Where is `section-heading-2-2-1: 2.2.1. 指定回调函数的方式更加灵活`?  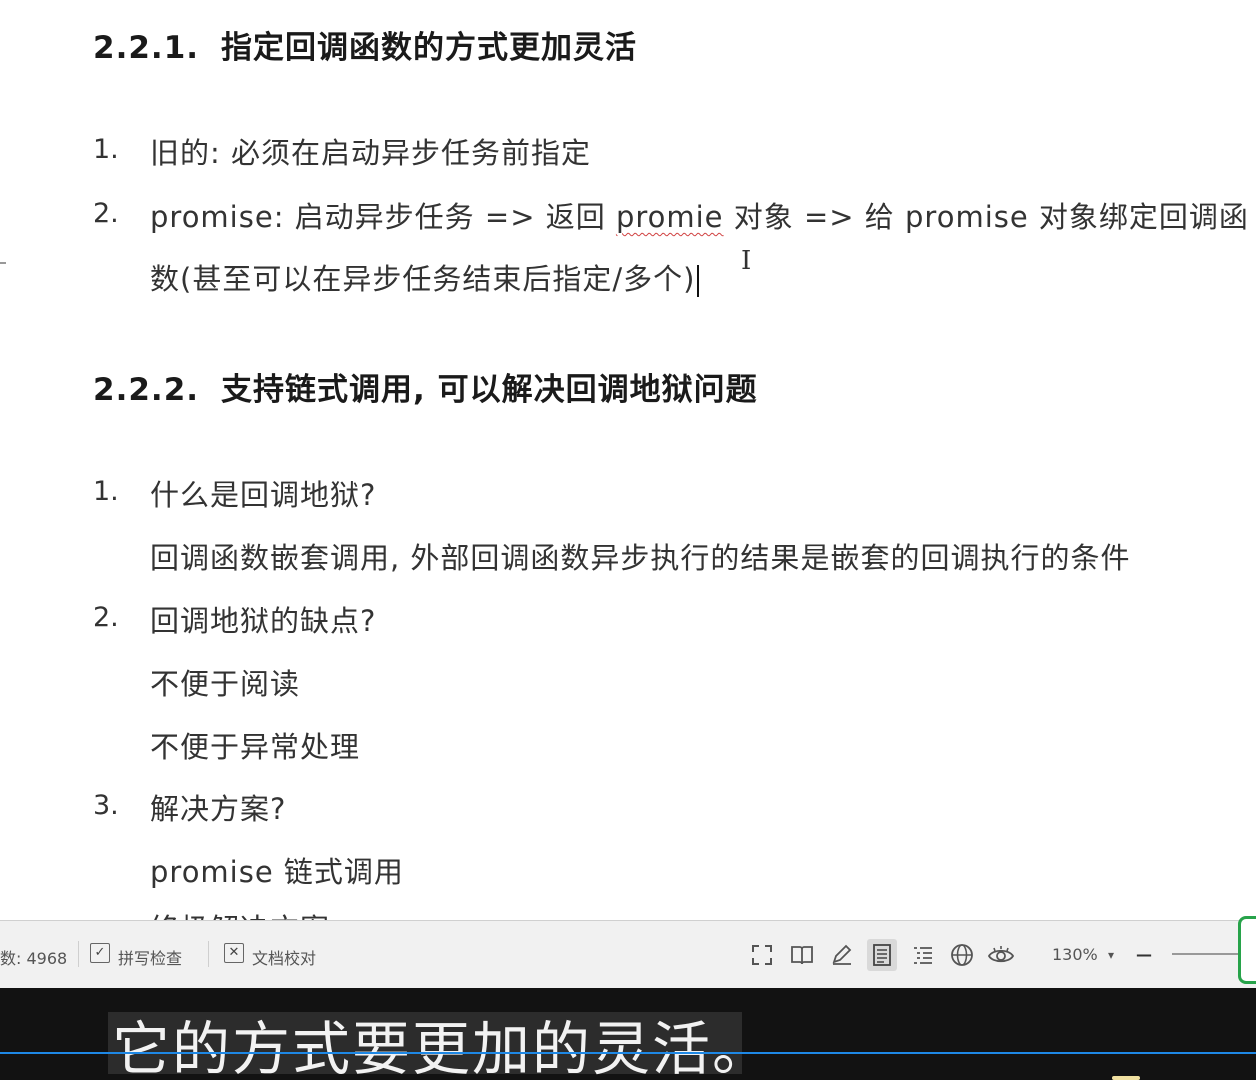 section-heading-2-2-1: 2.2.1. 指定回调函数的方式更加灵活 is located at coordinates (365, 44).